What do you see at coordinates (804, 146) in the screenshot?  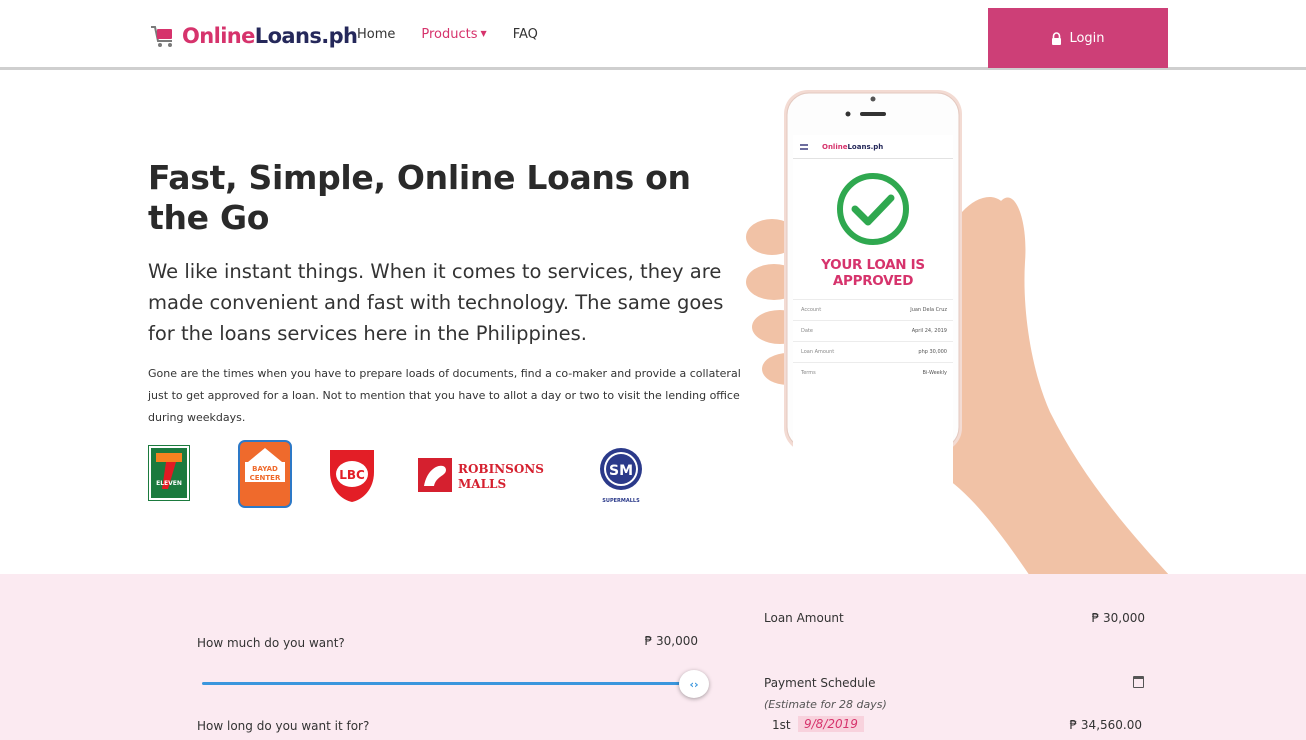 I see `hamburger-icon` at bounding box center [804, 146].